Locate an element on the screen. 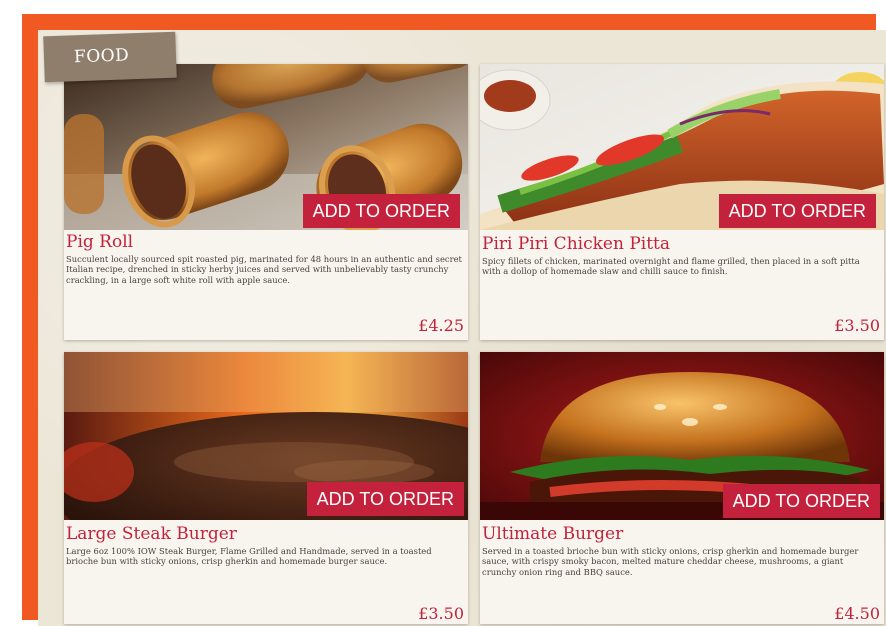  item-title: Piri Piri Chicken Pitta is located at coordinates (576, 244).